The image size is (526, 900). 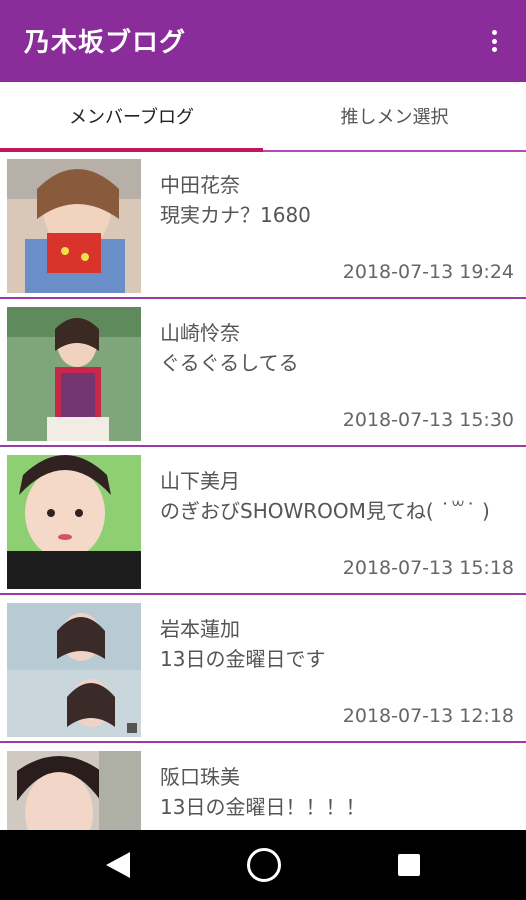 I want to click on system-navigation-bar, so click(x=263, y=865).